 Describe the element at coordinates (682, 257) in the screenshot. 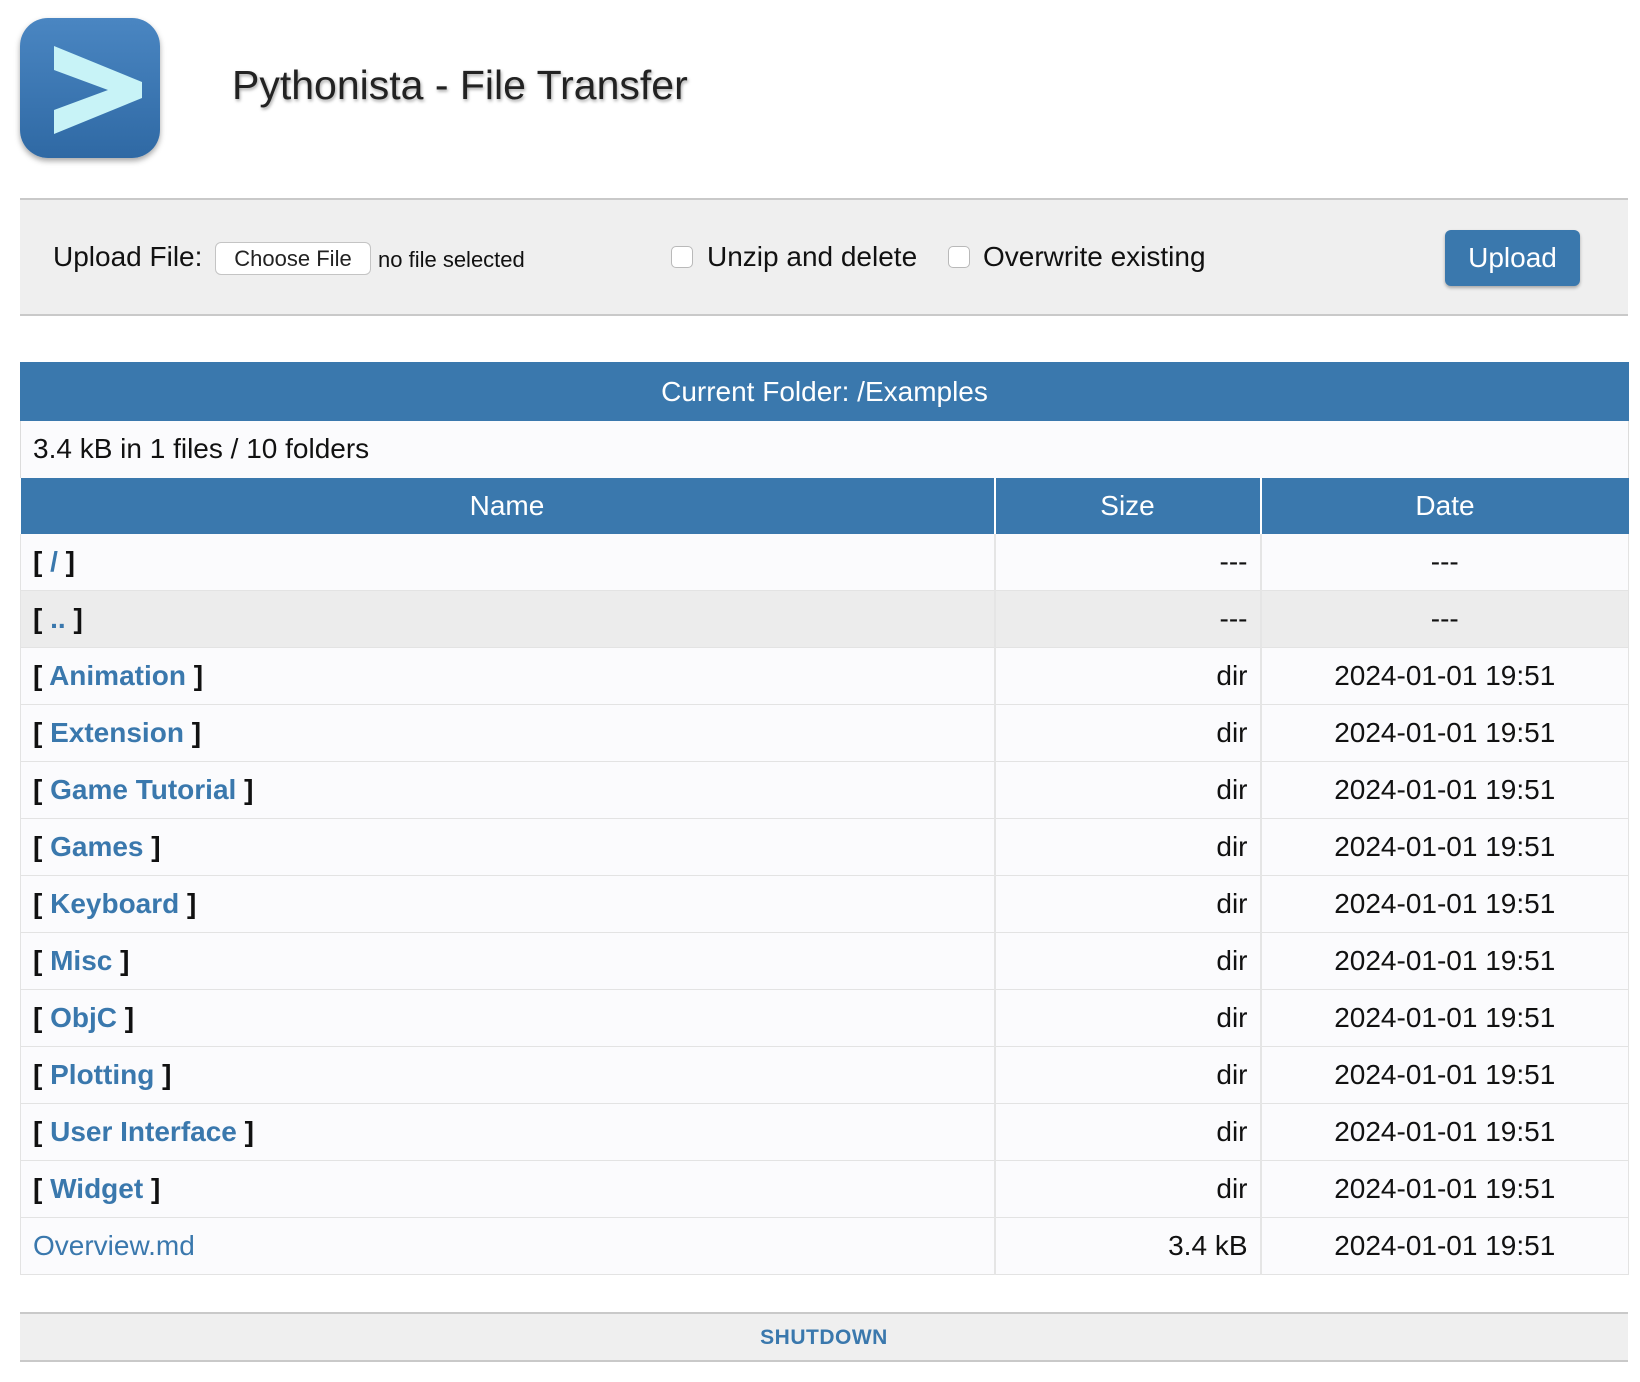

I see `unzip-and-delete-checkbox` at that location.